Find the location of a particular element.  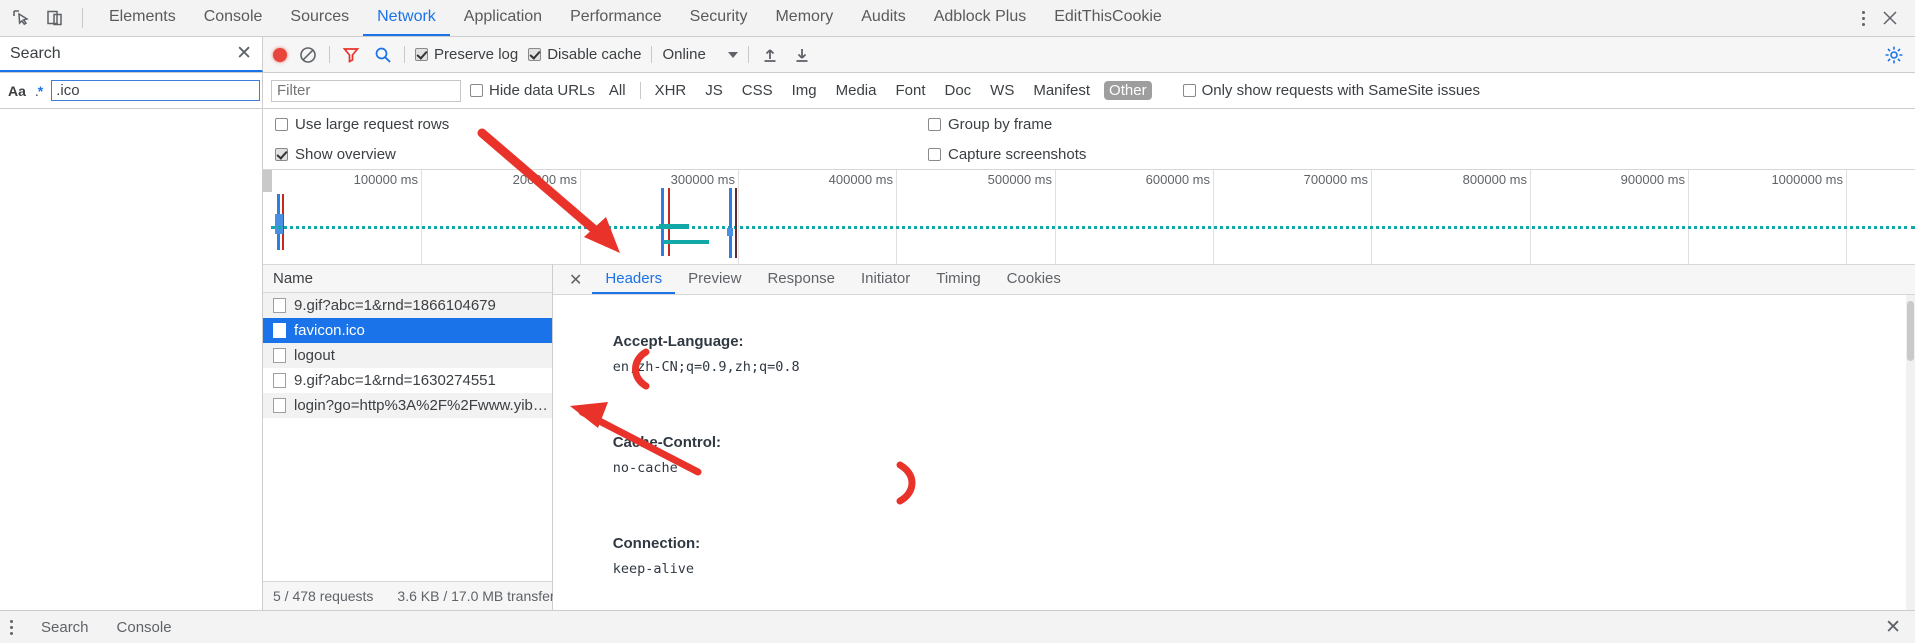

tab-memory: Memory is located at coordinates (804, 18).